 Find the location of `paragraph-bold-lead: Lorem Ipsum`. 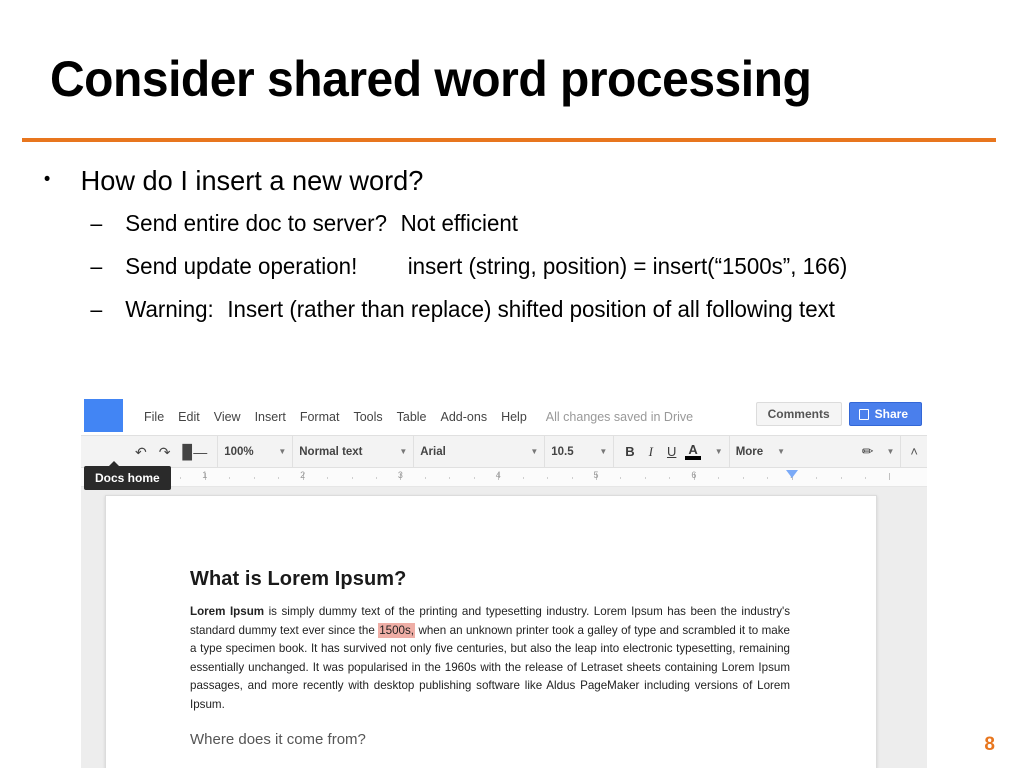

paragraph-bold-lead: Lorem Ipsum is located at coordinates (227, 611).